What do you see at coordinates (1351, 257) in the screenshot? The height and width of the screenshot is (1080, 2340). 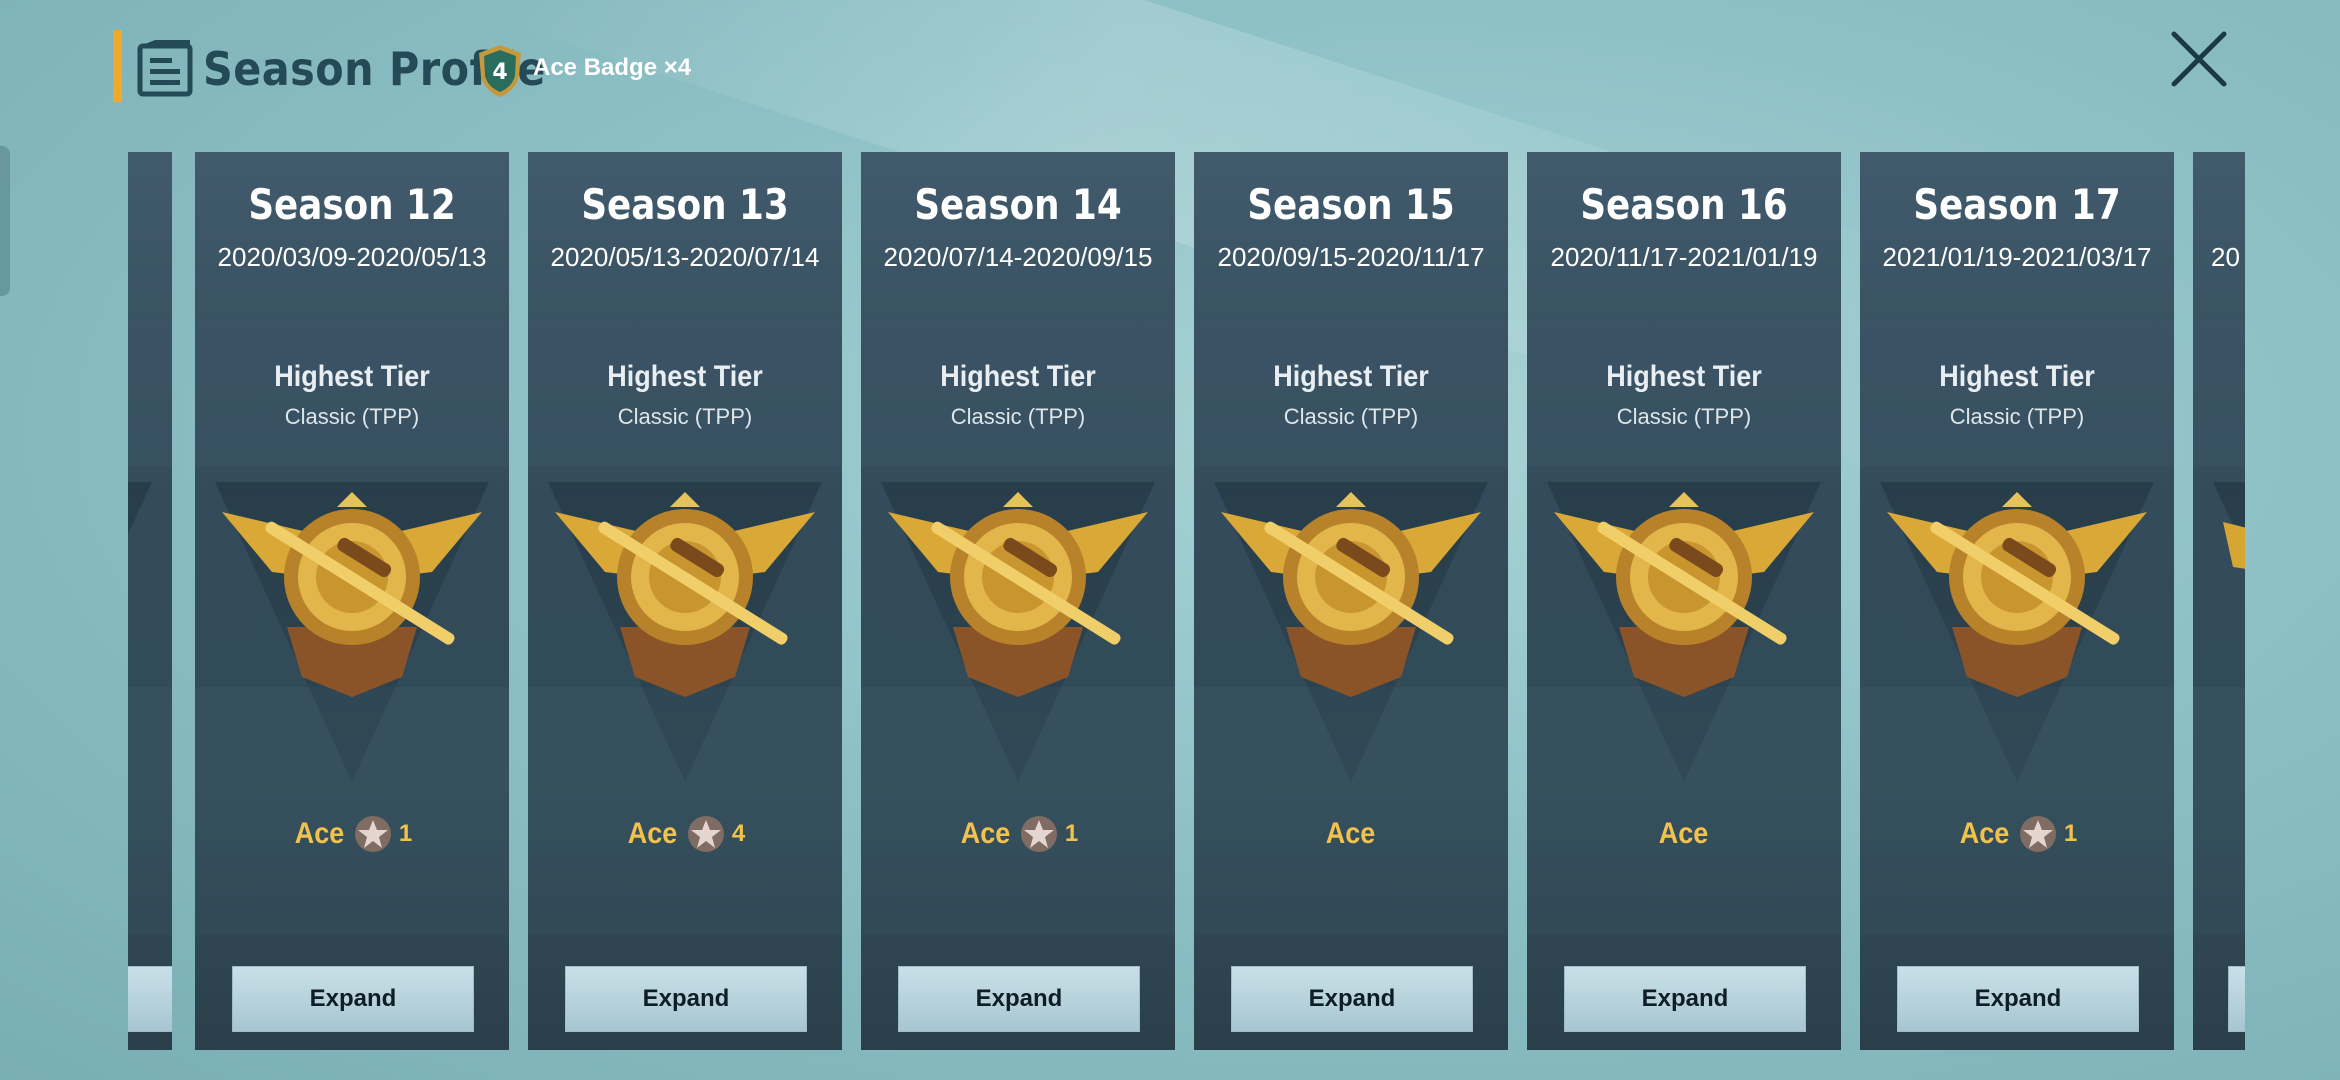 I see `season-dates: 2020/09/15-2020/11/17` at bounding box center [1351, 257].